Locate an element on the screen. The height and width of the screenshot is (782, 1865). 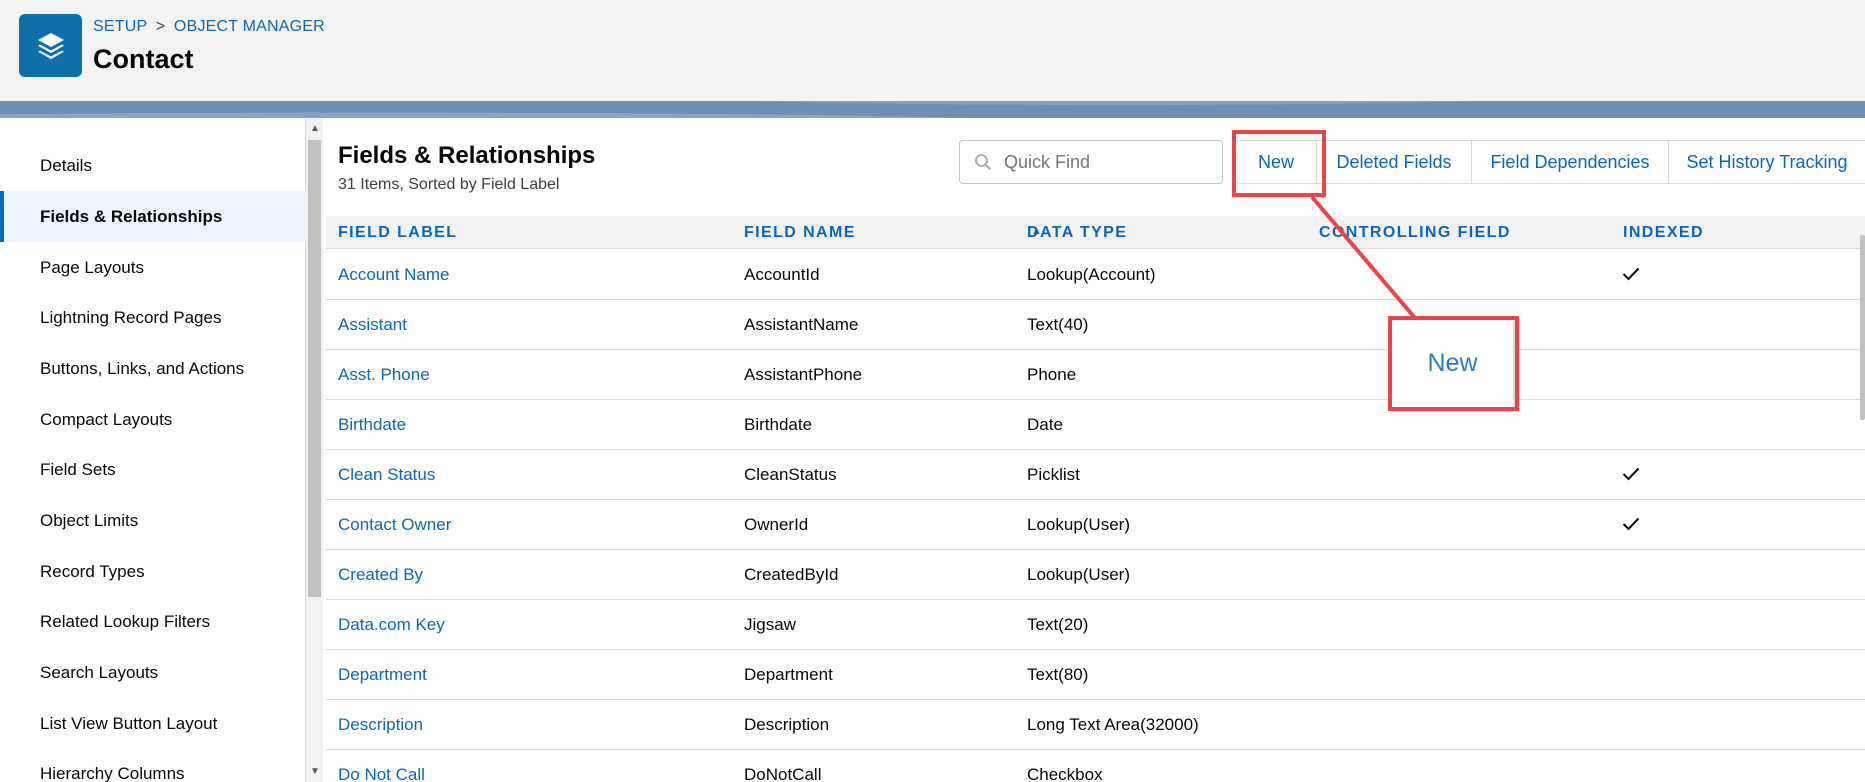
data-type-cell: Date is located at coordinates (1045, 424).